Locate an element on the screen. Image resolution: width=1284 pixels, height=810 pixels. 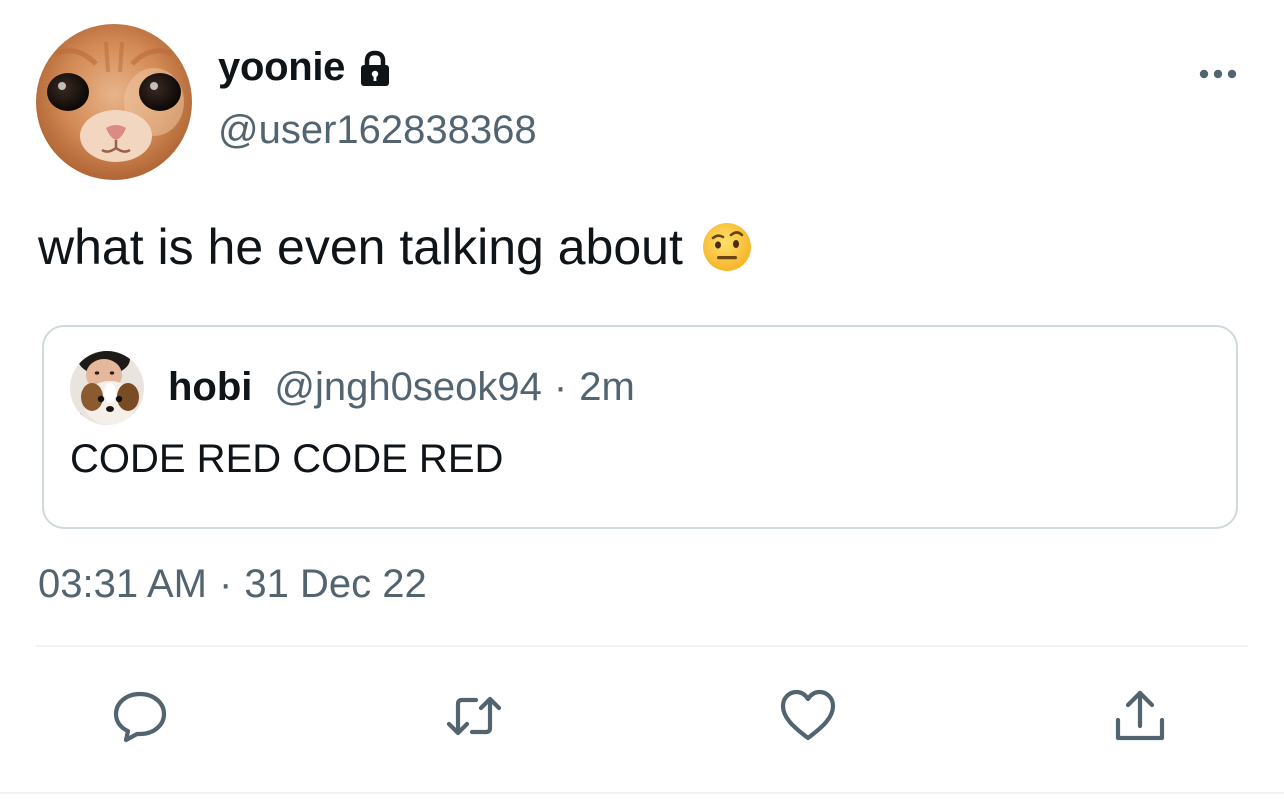
more-horizontal-icon is located at coordinates (1218, 74).